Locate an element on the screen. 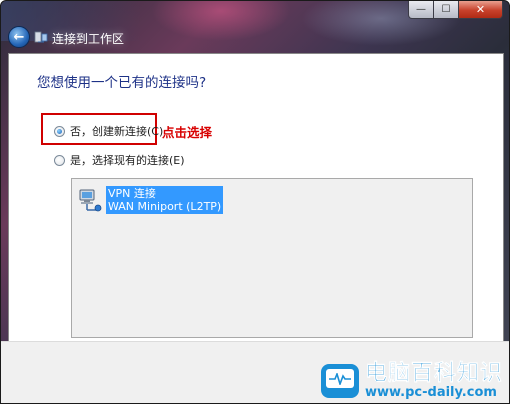  annotation-text: 点击选择 is located at coordinates (187, 132).